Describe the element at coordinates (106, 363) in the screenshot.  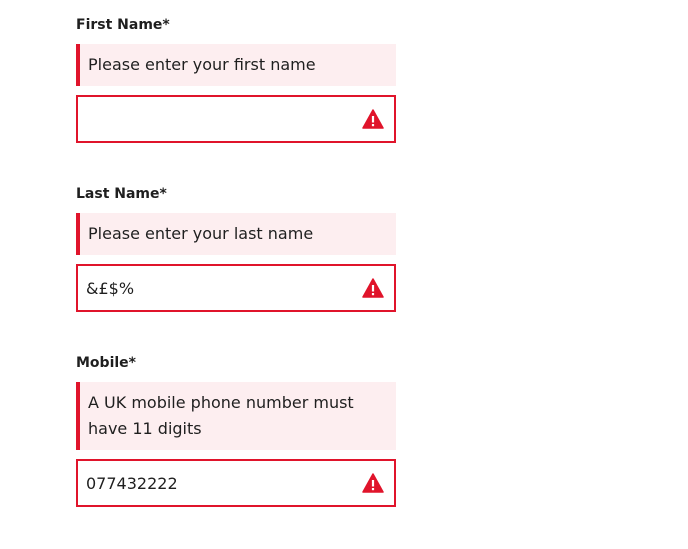
I see `mobile-label: Mobile*` at that location.